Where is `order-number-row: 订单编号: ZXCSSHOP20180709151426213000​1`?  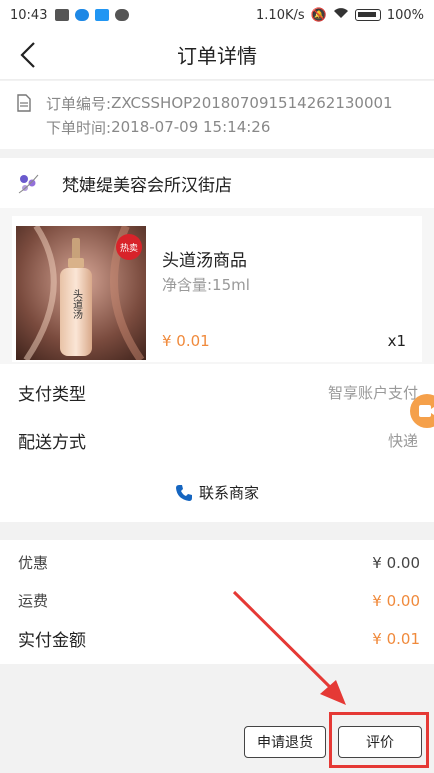 order-number-row: 订单编号: ZXCSSHOP20180709151426213000​1 is located at coordinates (217, 103).